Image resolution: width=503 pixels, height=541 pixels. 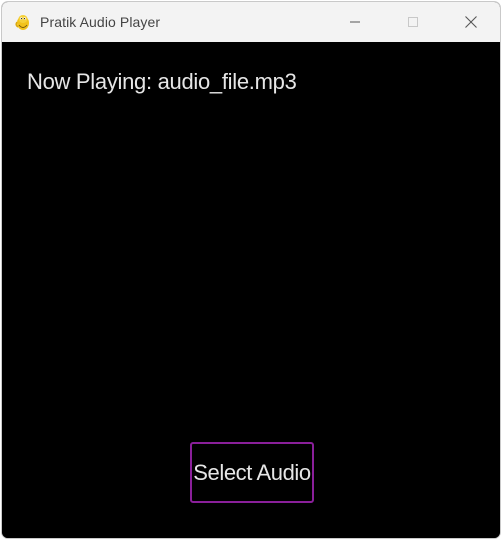 What do you see at coordinates (252, 472) in the screenshot?
I see `select-audio-button: Select Audio` at bounding box center [252, 472].